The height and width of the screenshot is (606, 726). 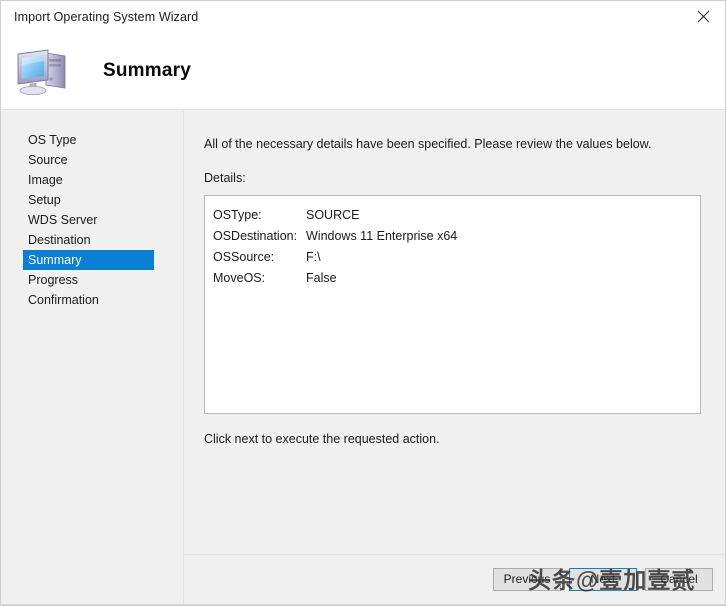 I want to click on sidebar-item-destination: Destination, so click(x=92, y=240).